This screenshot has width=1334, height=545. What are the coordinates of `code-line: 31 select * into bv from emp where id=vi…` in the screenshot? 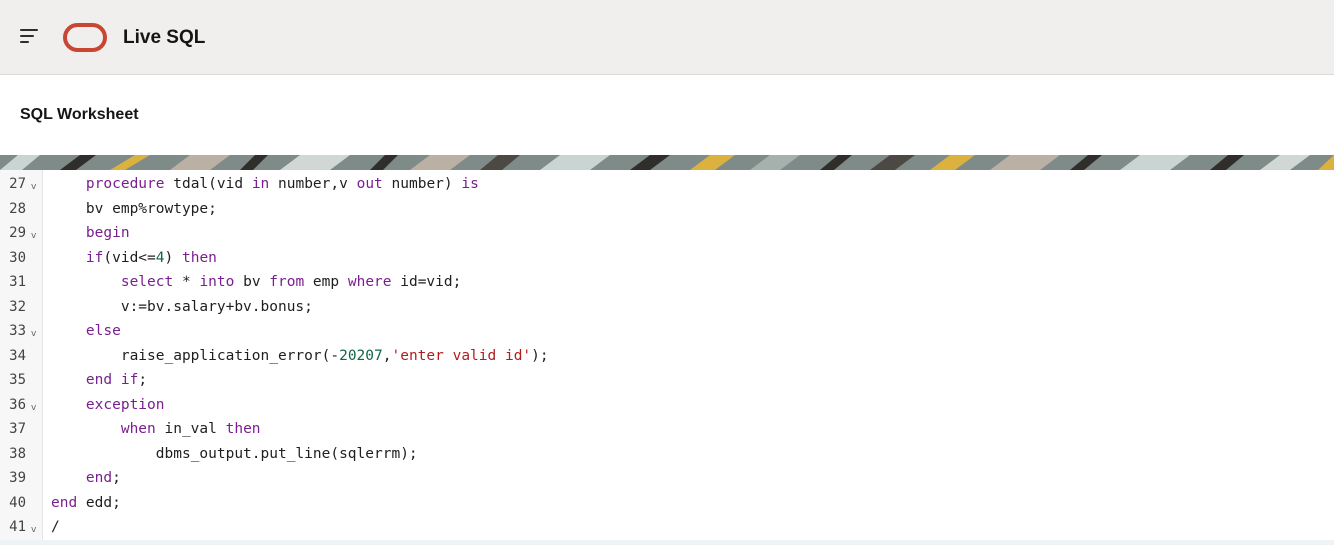 It's located at (667, 282).